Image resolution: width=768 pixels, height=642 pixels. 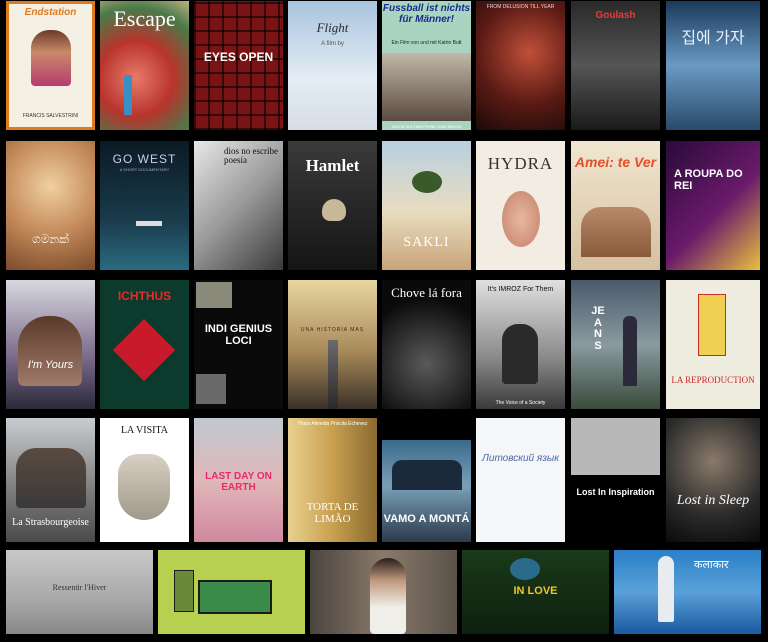 I want to click on poster-figures, so click(x=427, y=475).